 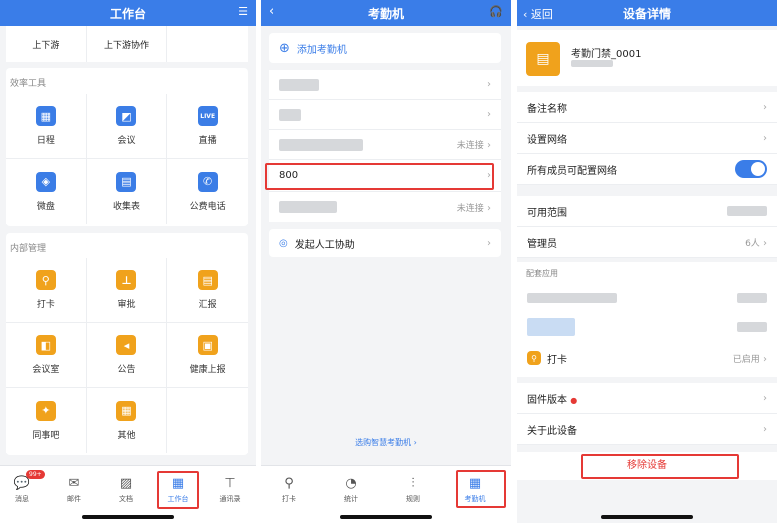 I want to click on app-other: ▦ 其他, so click(x=127, y=420).